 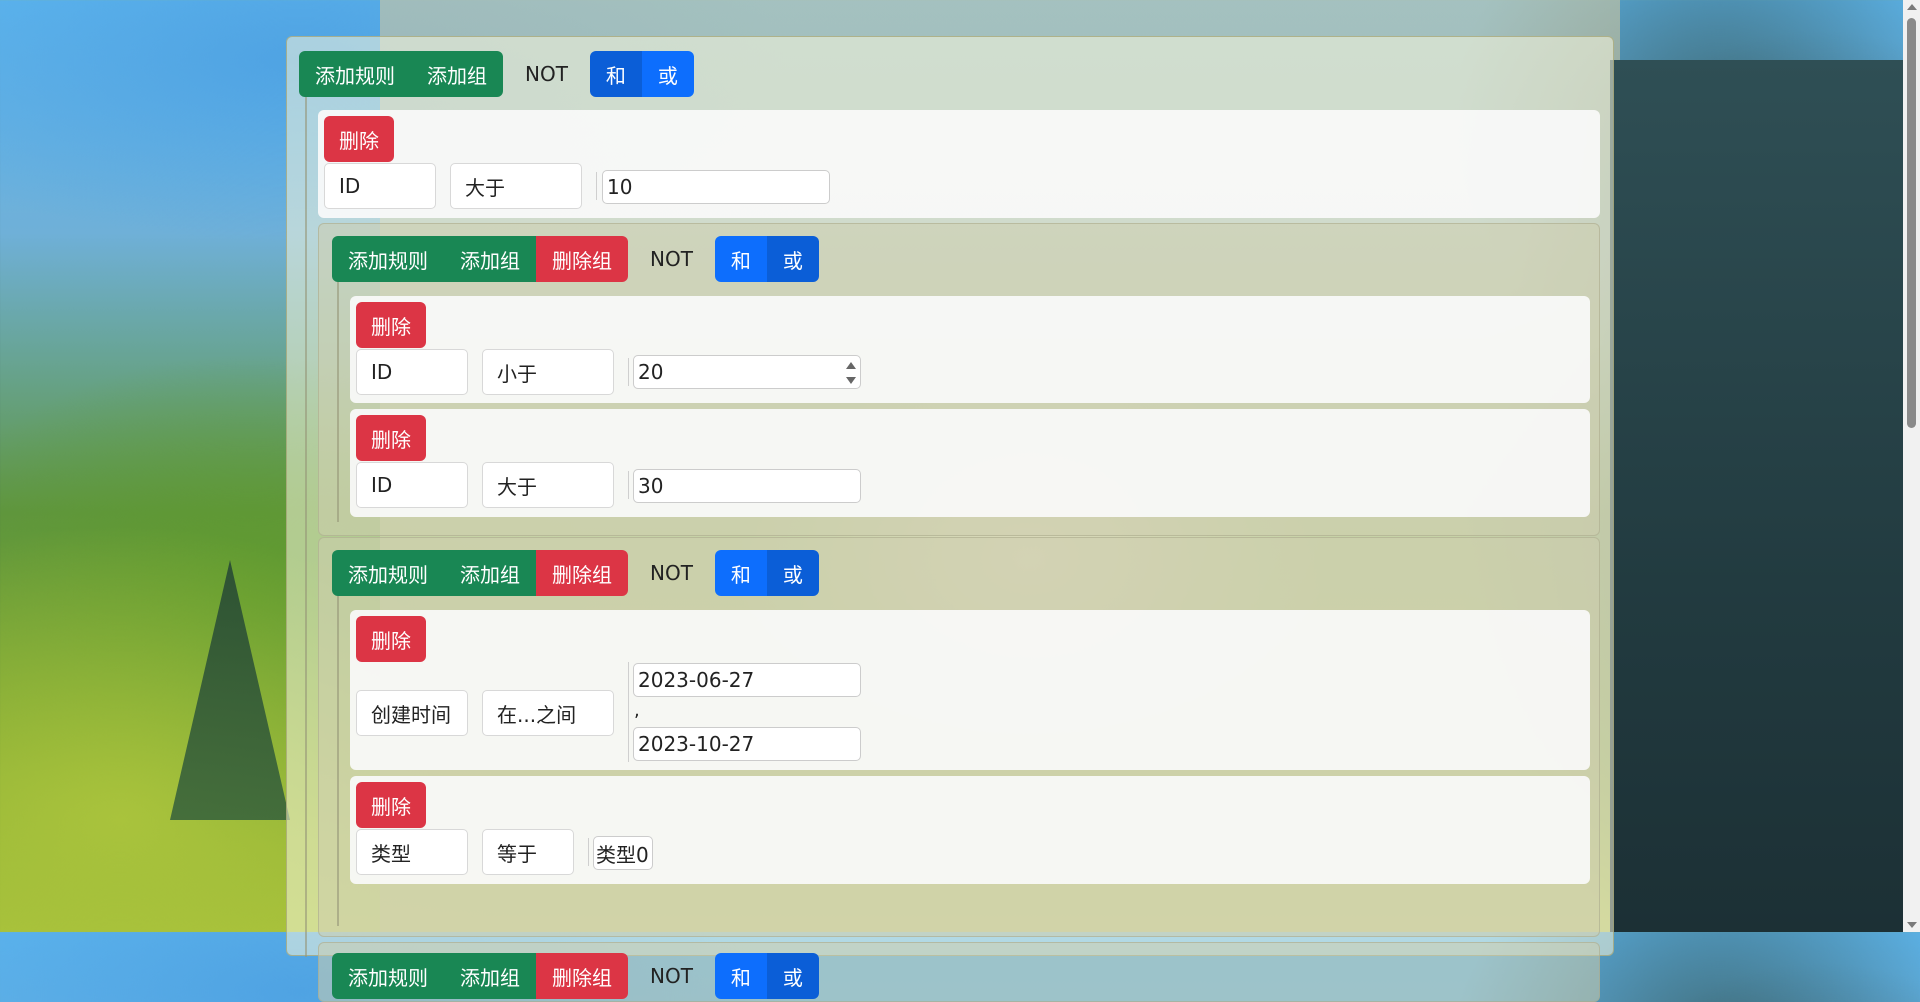 I want to click on scroll-down-arrow-icon, so click(x=1912, y=925).